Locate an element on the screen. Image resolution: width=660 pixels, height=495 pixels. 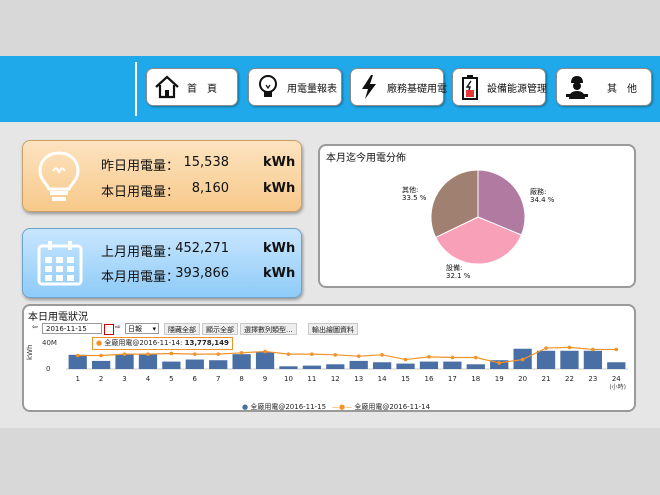
legend-item-series-1: ● 全廠用電@2016-11-15 is located at coordinates (284, 407).